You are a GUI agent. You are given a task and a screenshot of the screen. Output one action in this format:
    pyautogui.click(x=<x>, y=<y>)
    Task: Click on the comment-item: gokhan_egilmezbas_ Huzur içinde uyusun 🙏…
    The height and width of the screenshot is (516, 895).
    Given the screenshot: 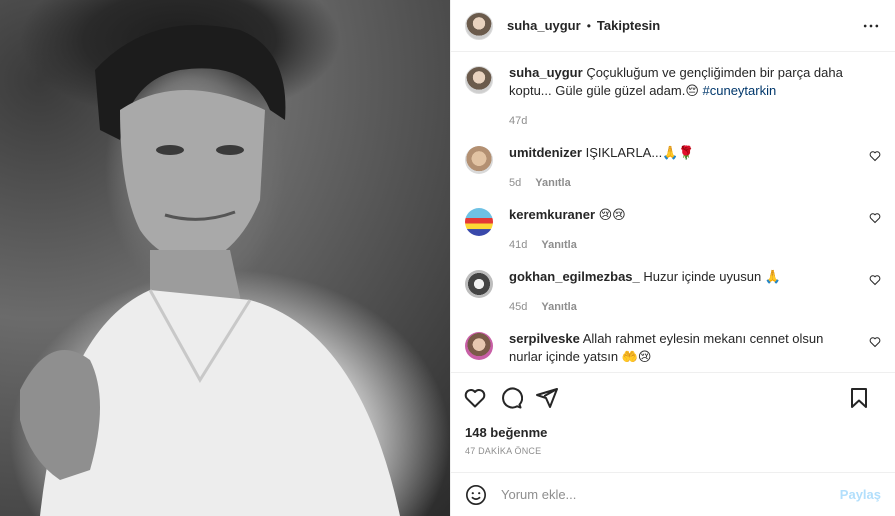 What is the action you would take?
    pyautogui.click(x=673, y=292)
    